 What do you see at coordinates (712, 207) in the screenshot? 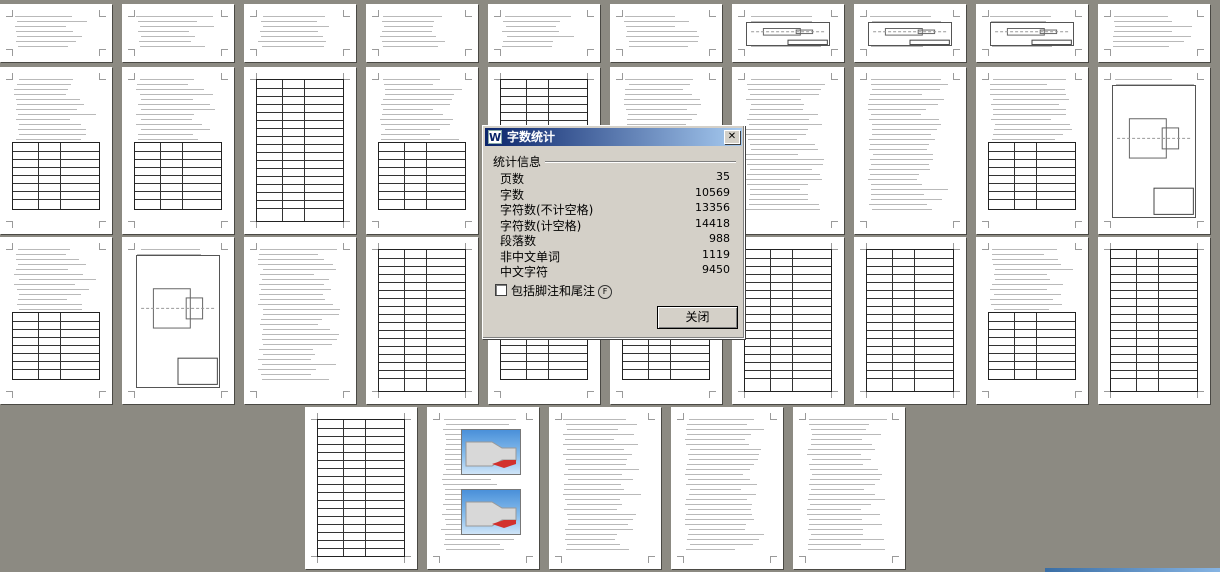
I see `stat-value: 13356` at bounding box center [712, 207].